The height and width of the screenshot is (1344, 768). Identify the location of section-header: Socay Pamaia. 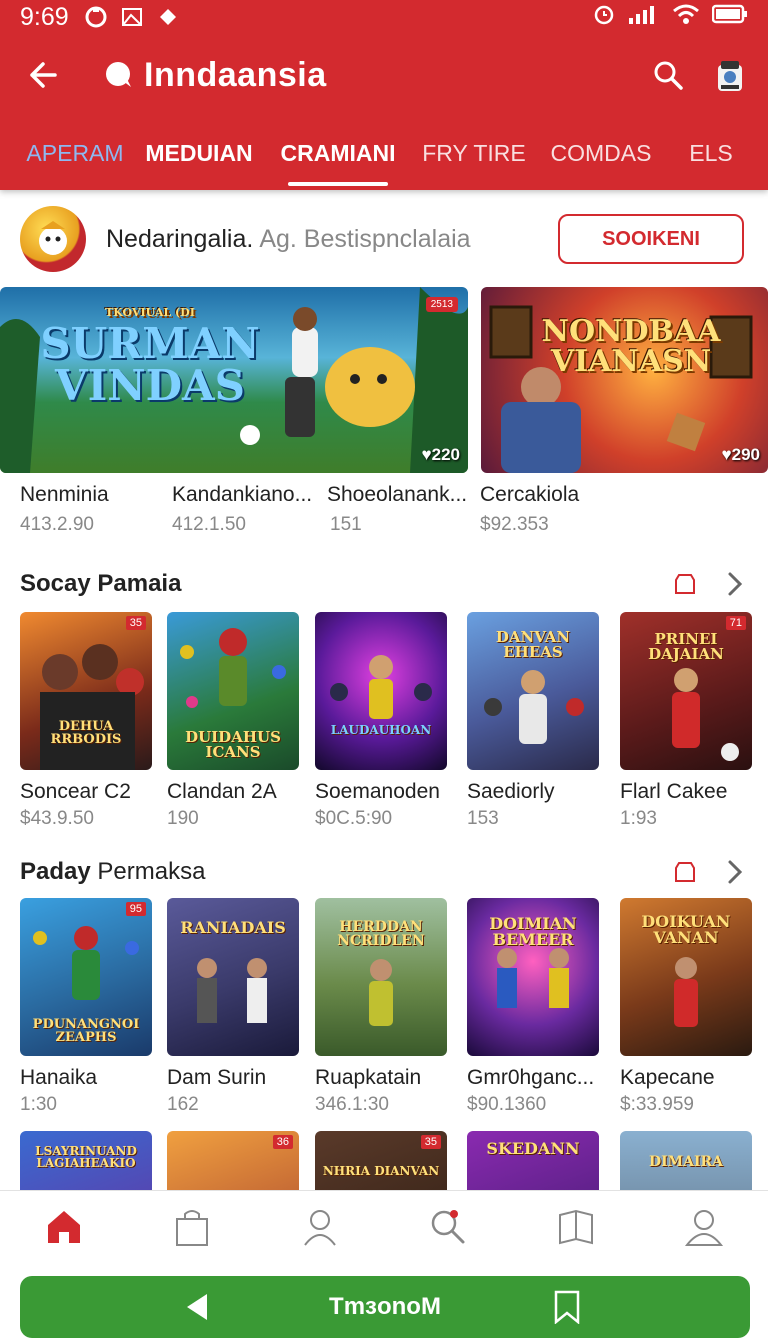
(384, 584).